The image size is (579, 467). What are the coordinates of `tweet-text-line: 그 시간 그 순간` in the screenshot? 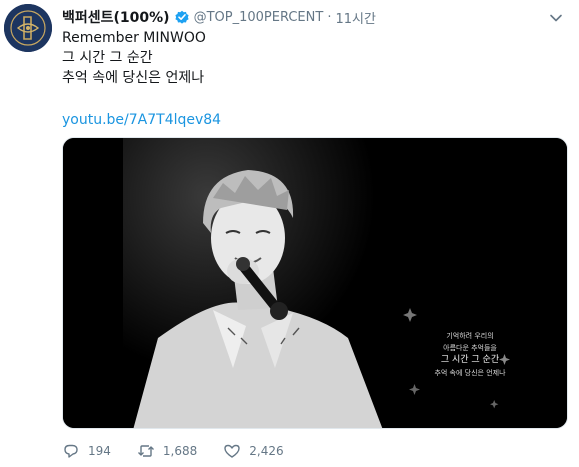 It's located at (107, 58).